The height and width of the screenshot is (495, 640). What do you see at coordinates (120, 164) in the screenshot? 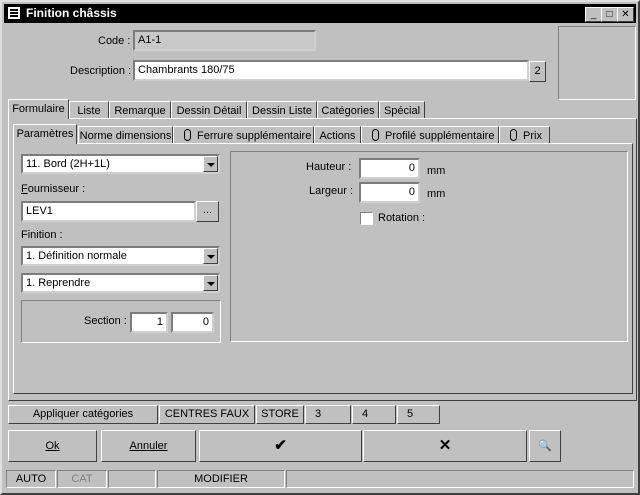
I see `bord-select: 11. Bord (2H+1L)` at bounding box center [120, 164].